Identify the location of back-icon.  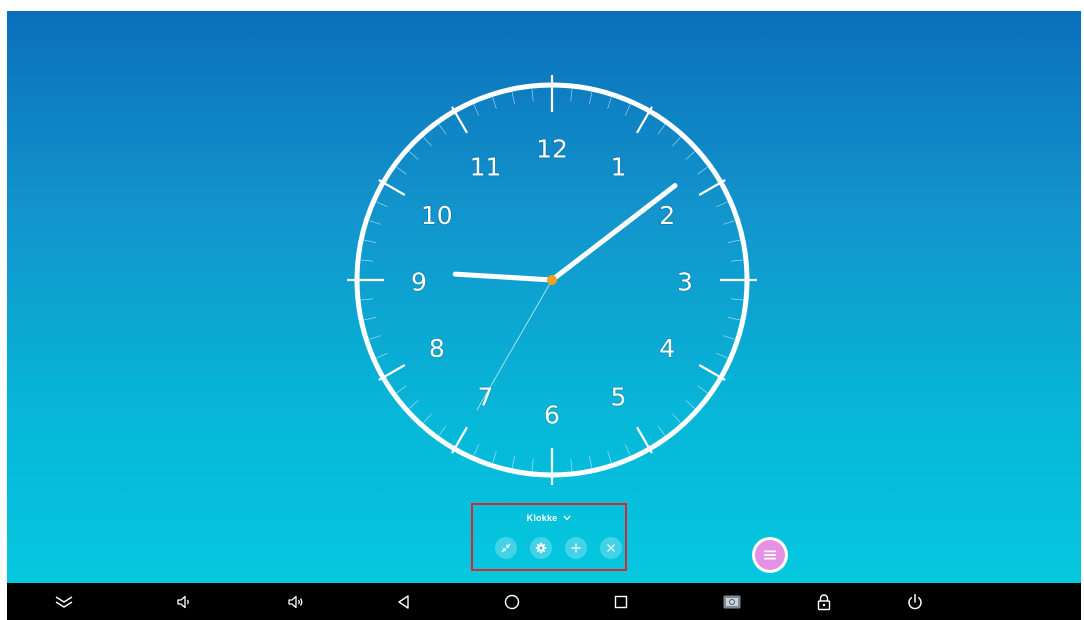
(403, 602).